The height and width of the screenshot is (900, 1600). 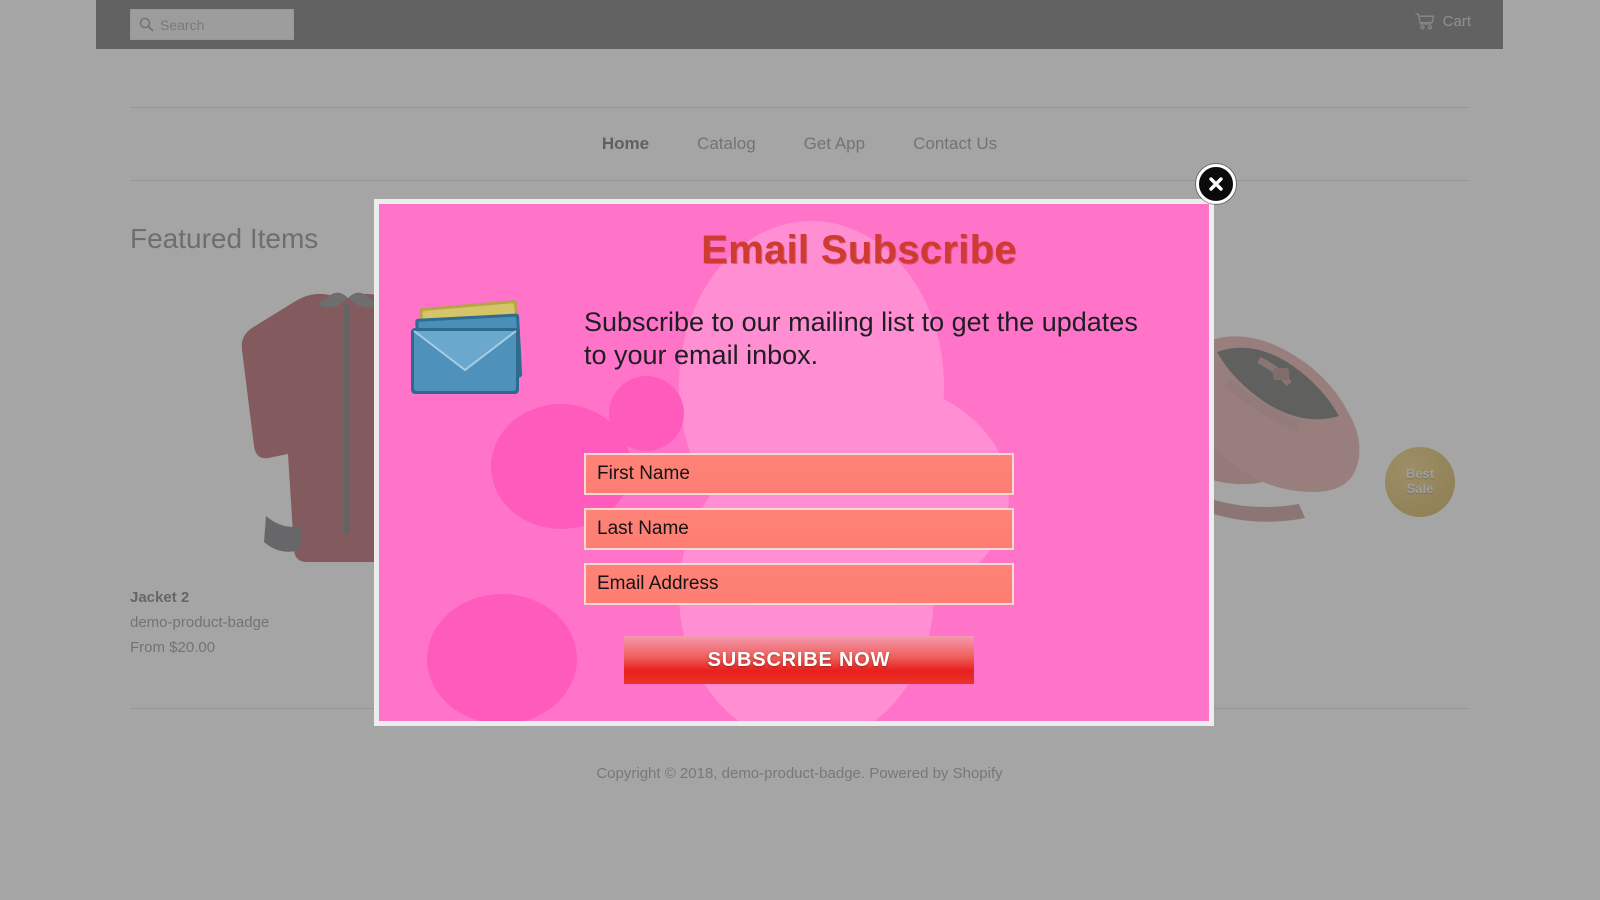 I want to click on last-name-field, so click(x=799, y=529).